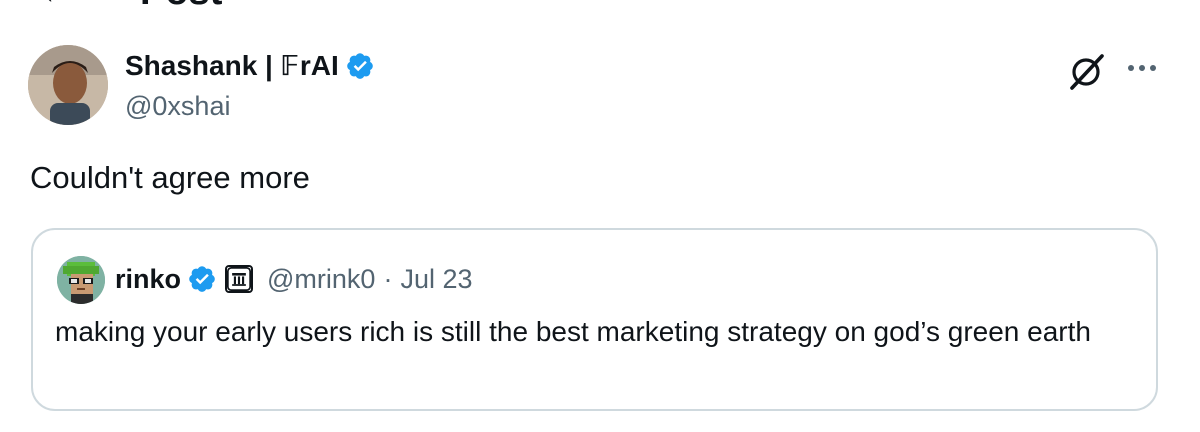  Describe the element at coordinates (58, 4) in the screenshot. I see `back-arrow-icon: ←` at that location.